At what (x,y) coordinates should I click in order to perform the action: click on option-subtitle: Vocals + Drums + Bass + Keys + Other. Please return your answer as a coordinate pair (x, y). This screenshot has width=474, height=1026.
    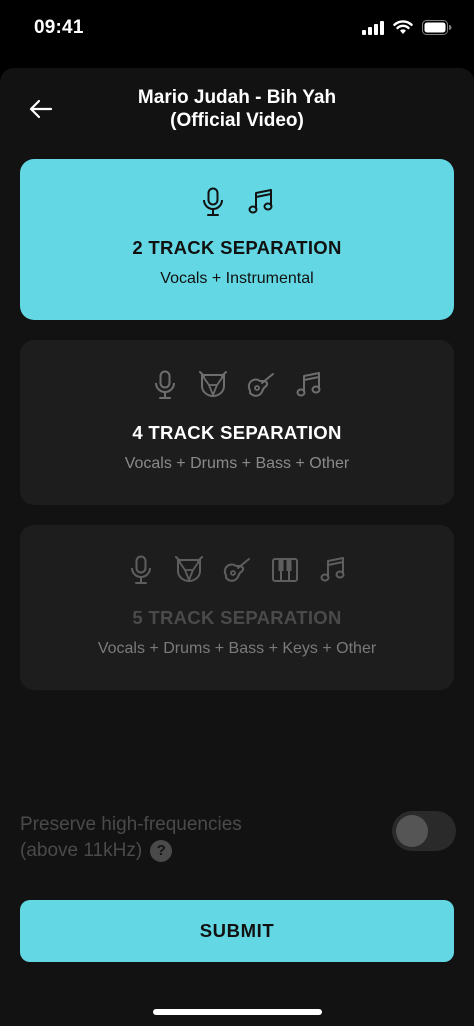
    Looking at the image, I should click on (237, 648).